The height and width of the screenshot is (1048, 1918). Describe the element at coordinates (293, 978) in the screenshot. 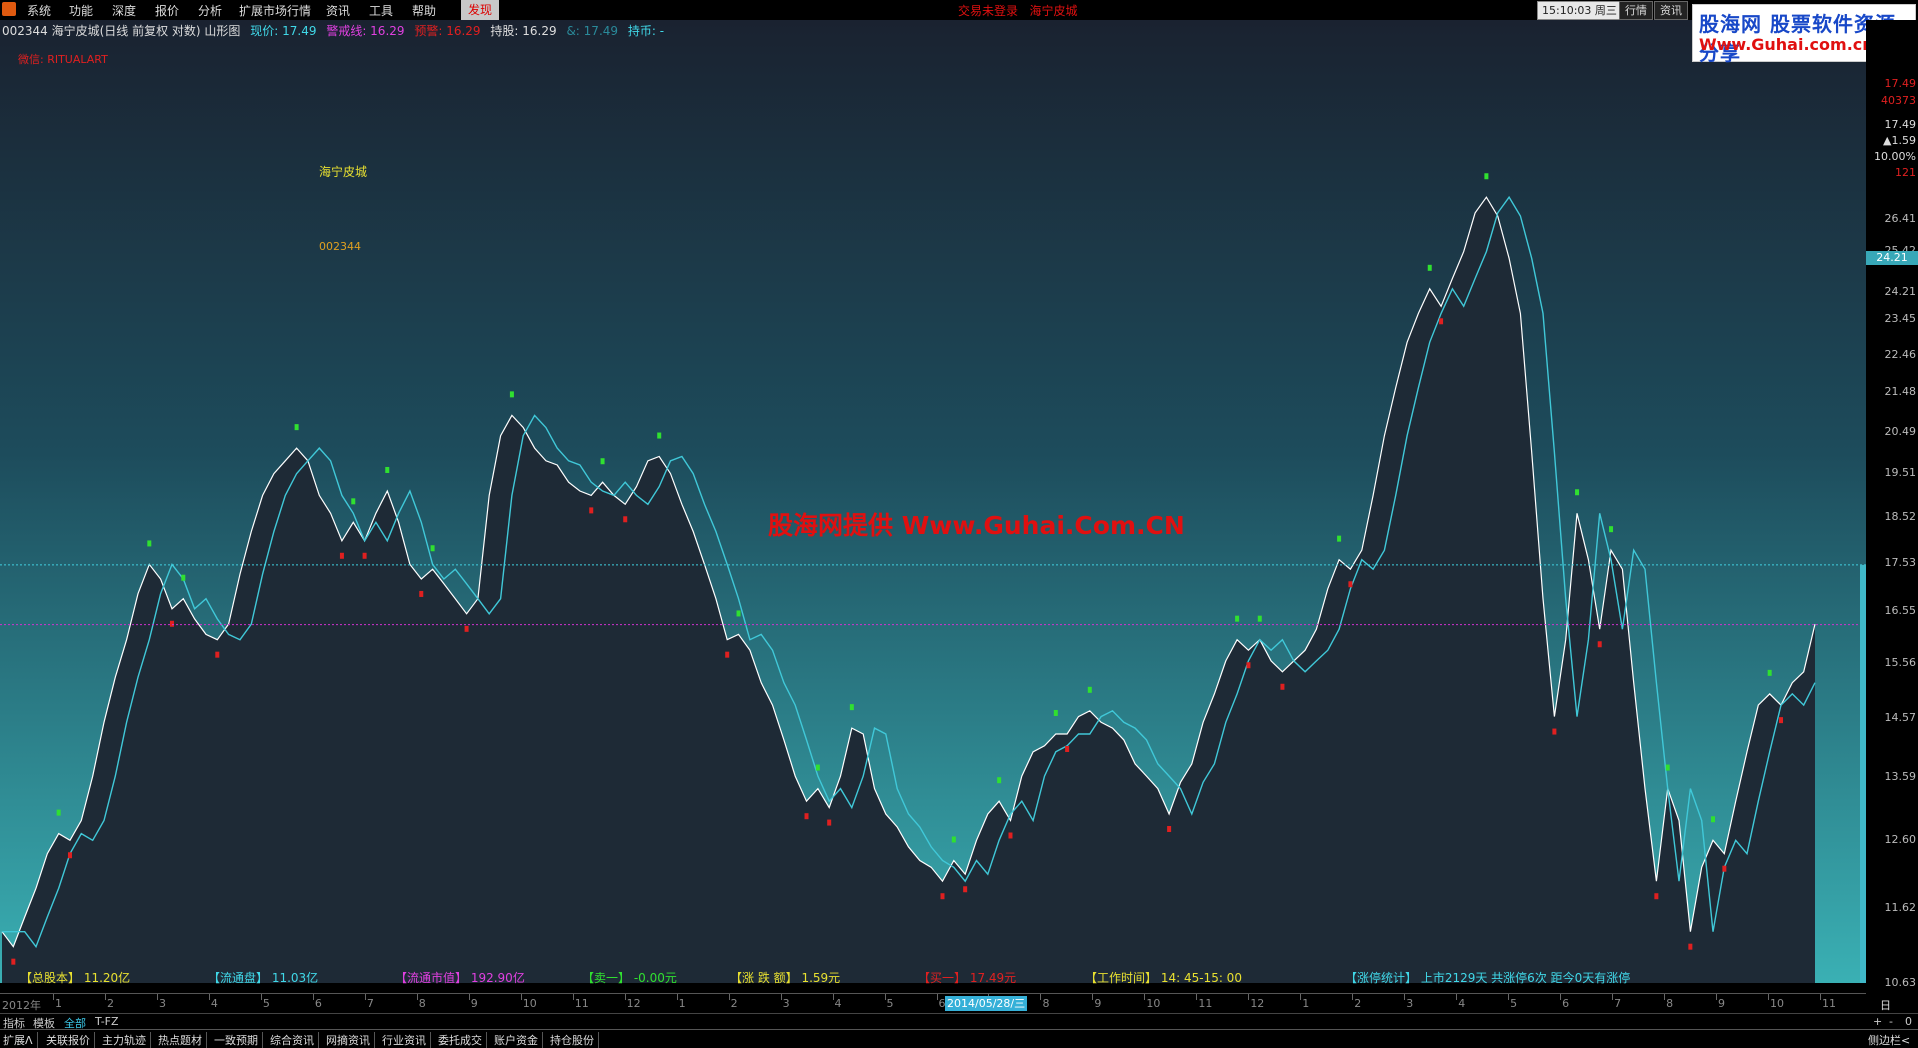

I see `stat-value: 11.03亿` at that location.